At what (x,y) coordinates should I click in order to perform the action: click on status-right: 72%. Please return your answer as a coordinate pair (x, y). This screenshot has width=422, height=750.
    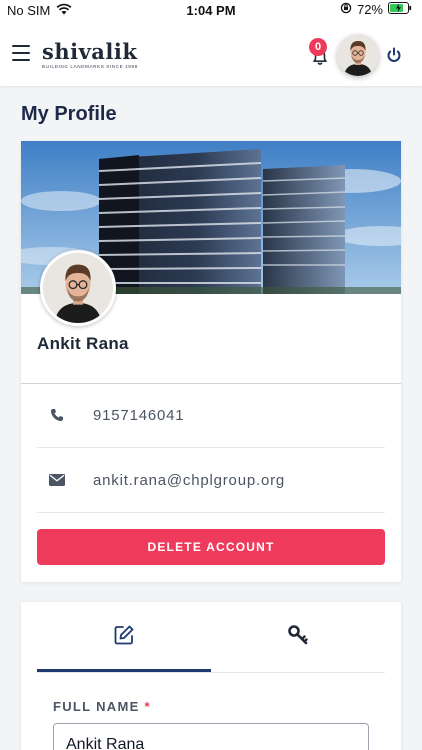
    Looking at the image, I should click on (376, 9).